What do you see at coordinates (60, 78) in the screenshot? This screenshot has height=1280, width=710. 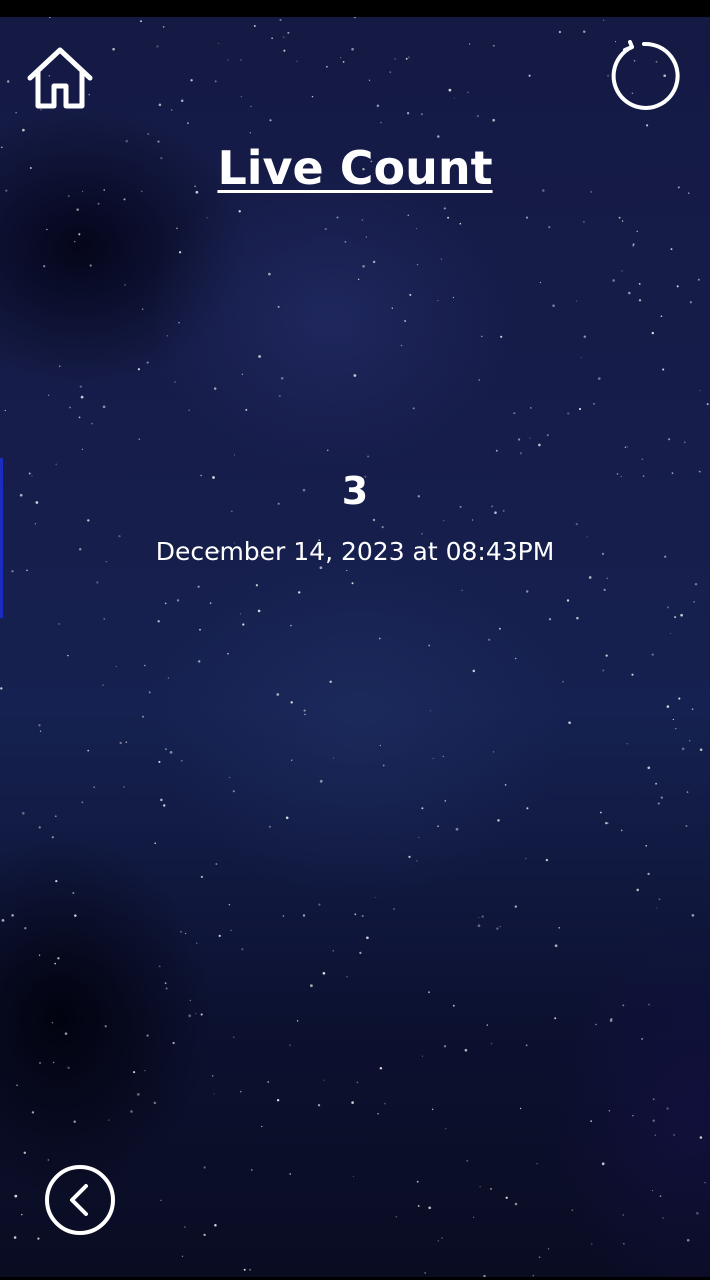 I see `home-button` at bounding box center [60, 78].